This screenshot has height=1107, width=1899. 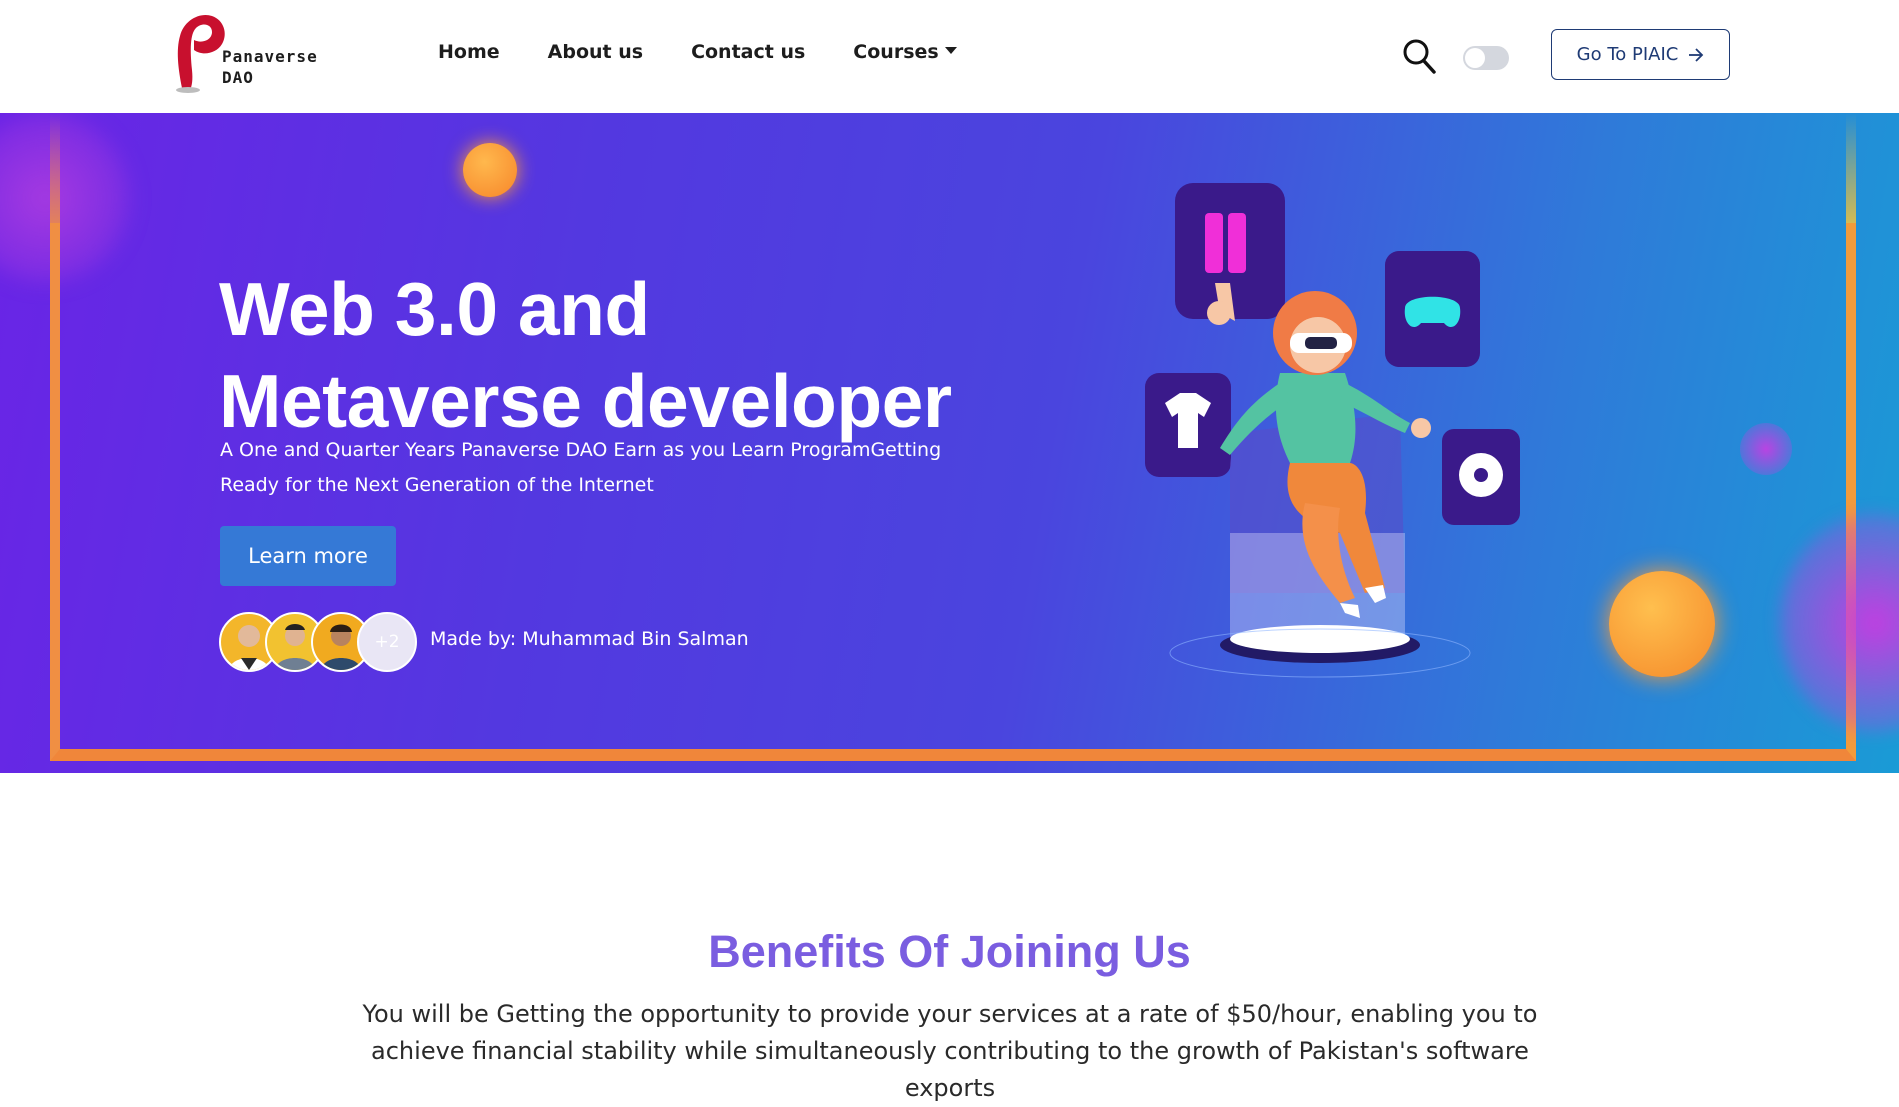 What do you see at coordinates (595, 52) in the screenshot?
I see `nav-about-link: About us` at bounding box center [595, 52].